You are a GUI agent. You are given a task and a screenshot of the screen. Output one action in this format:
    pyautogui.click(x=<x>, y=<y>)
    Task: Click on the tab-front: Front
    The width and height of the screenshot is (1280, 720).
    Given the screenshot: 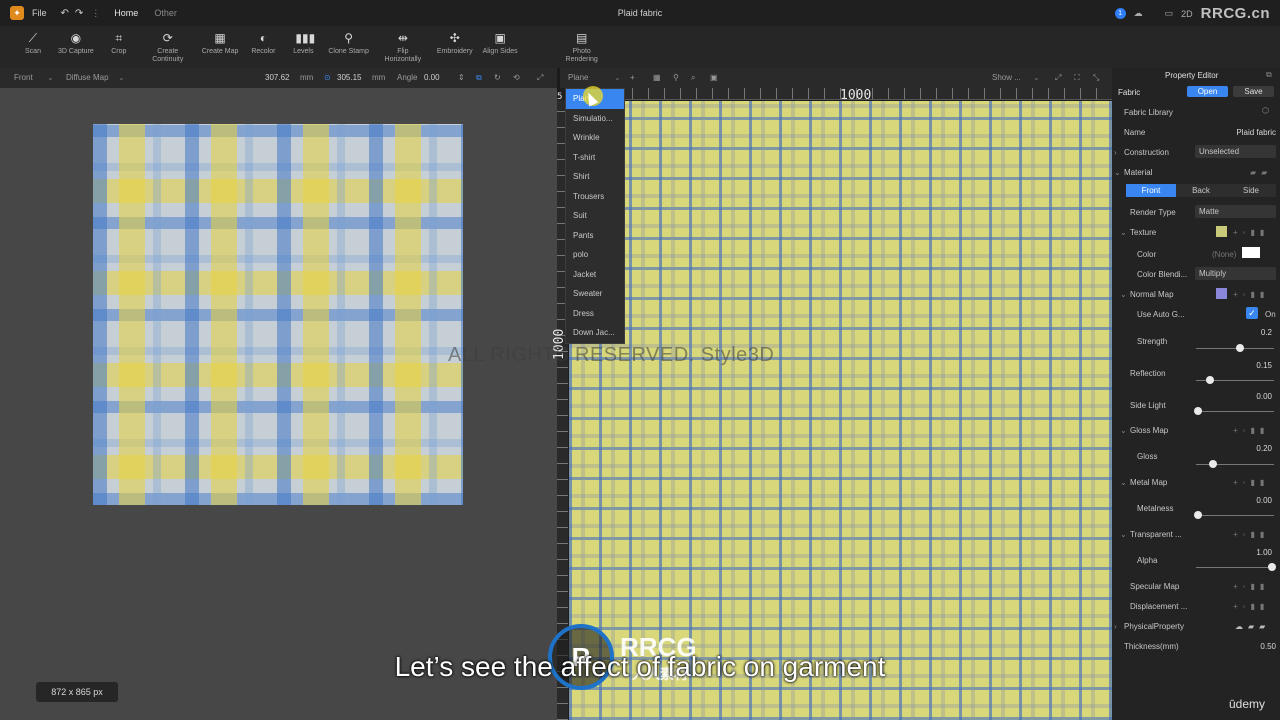 What is the action you would take?
    pyautogui.click(x=1151, y=190)
    